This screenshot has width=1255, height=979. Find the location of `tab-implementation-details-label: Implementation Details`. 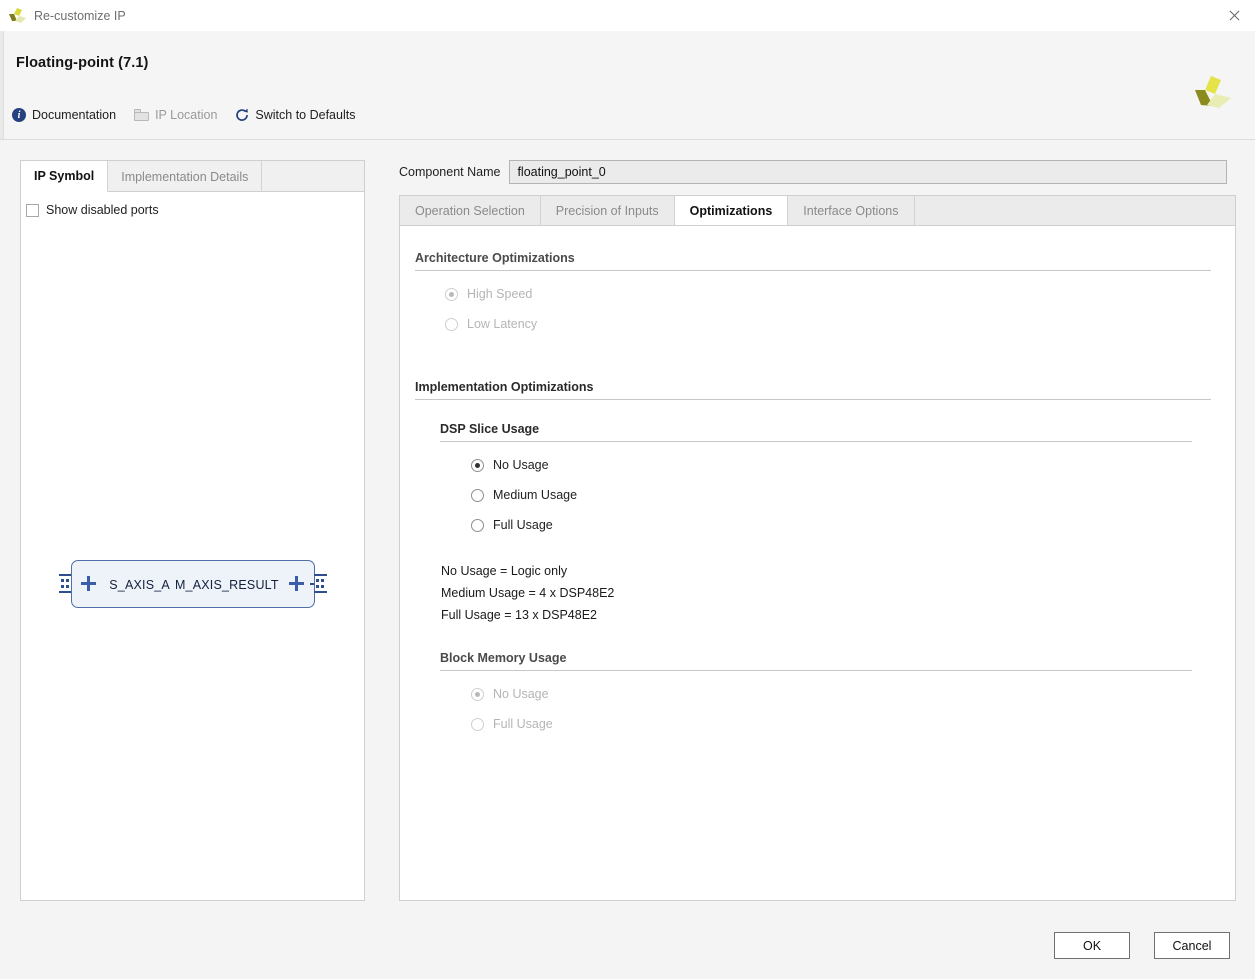

tab-implementation-details-label: Implementation Details is located at coordinates (185, 176).